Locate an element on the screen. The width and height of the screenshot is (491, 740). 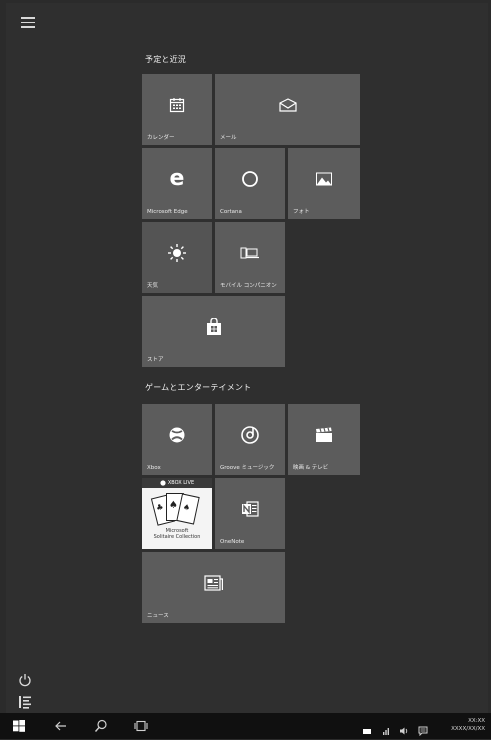
back-arrow-icon is located at coordinates (62, 726).